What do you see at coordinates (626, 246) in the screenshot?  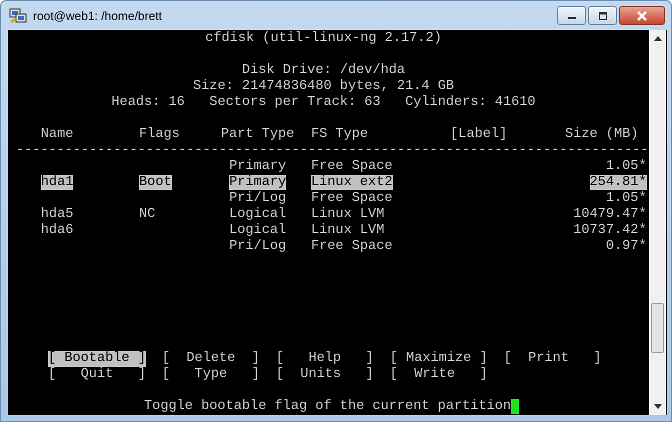 I see `table-cell: 0.97*` at bounding box center [626, 246].